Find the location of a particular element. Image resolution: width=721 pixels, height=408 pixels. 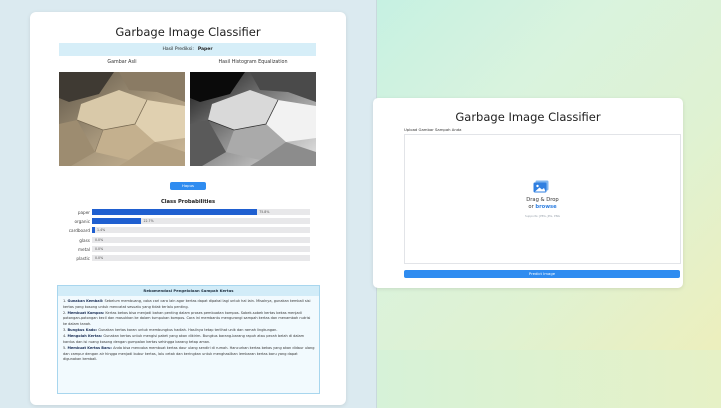

probability-row-paper: paper 75.8% is located at coordinates (185, 212).